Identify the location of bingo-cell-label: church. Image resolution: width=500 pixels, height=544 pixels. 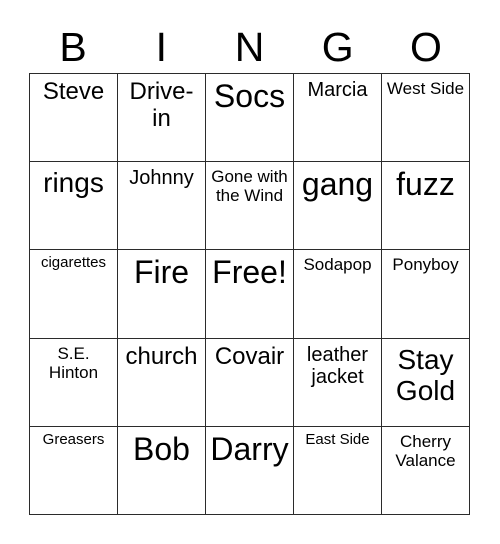
(161, 356).